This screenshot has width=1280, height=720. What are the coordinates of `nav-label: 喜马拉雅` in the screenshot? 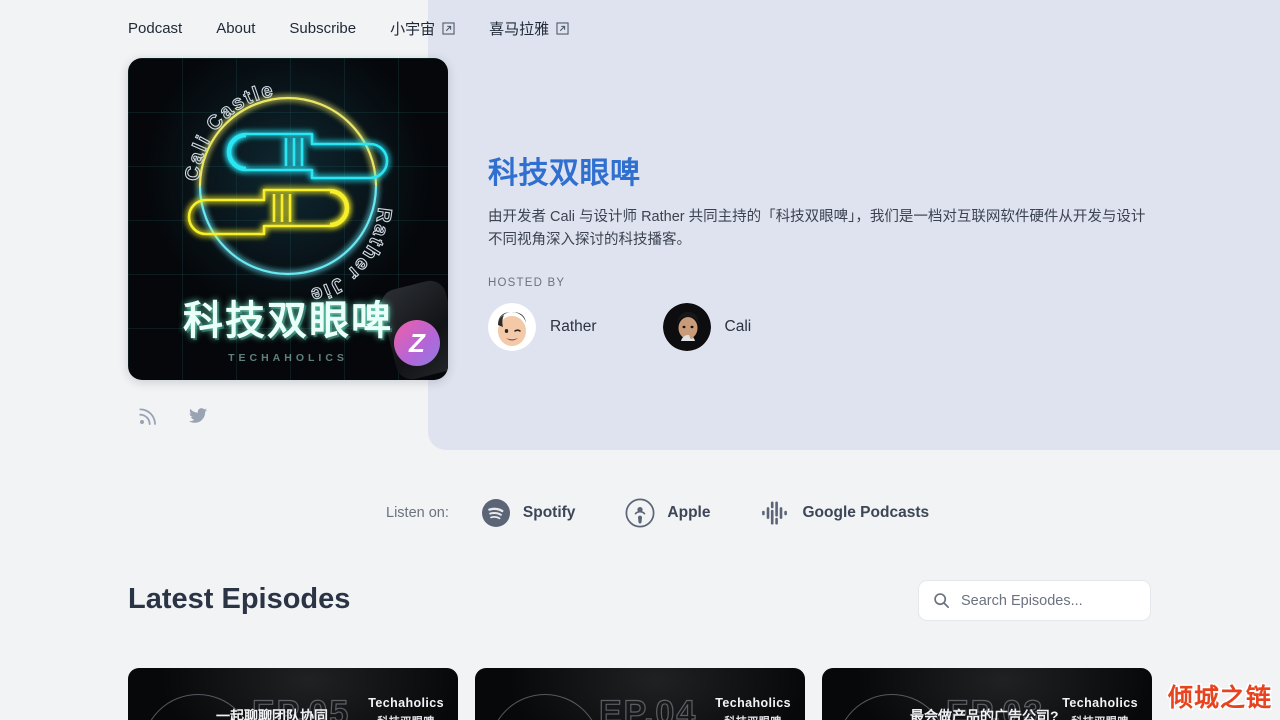 It's located at (519, 29).